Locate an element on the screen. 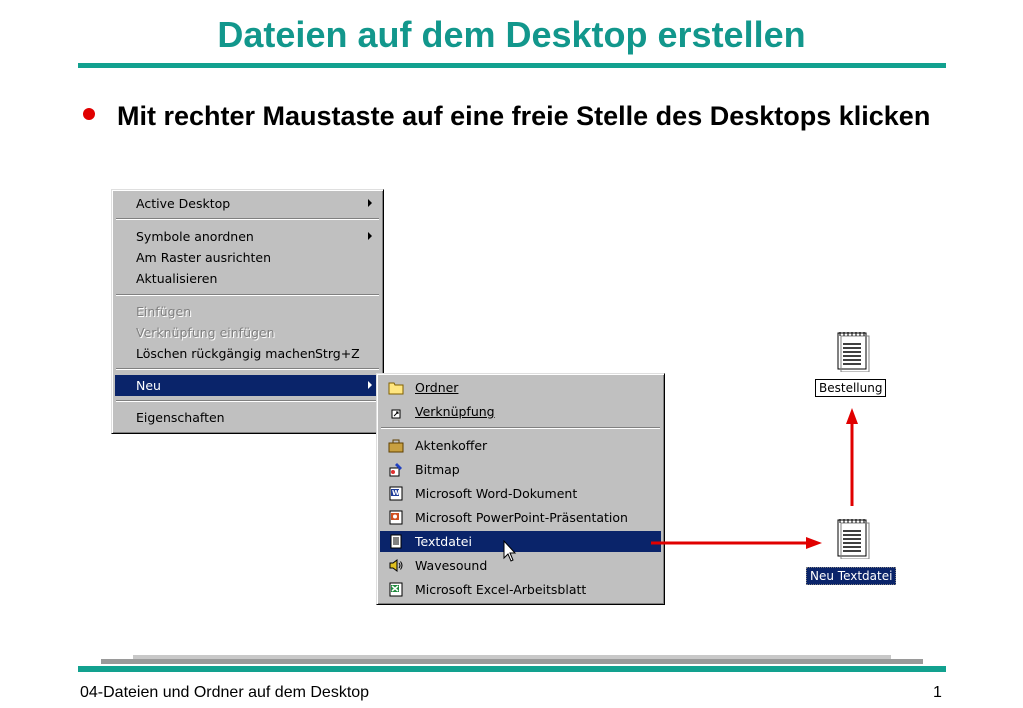 This screenshot has height=708, width=1023. menu-item-arrange-icons: Symbole anordnen is located at coordinates (247, 236).